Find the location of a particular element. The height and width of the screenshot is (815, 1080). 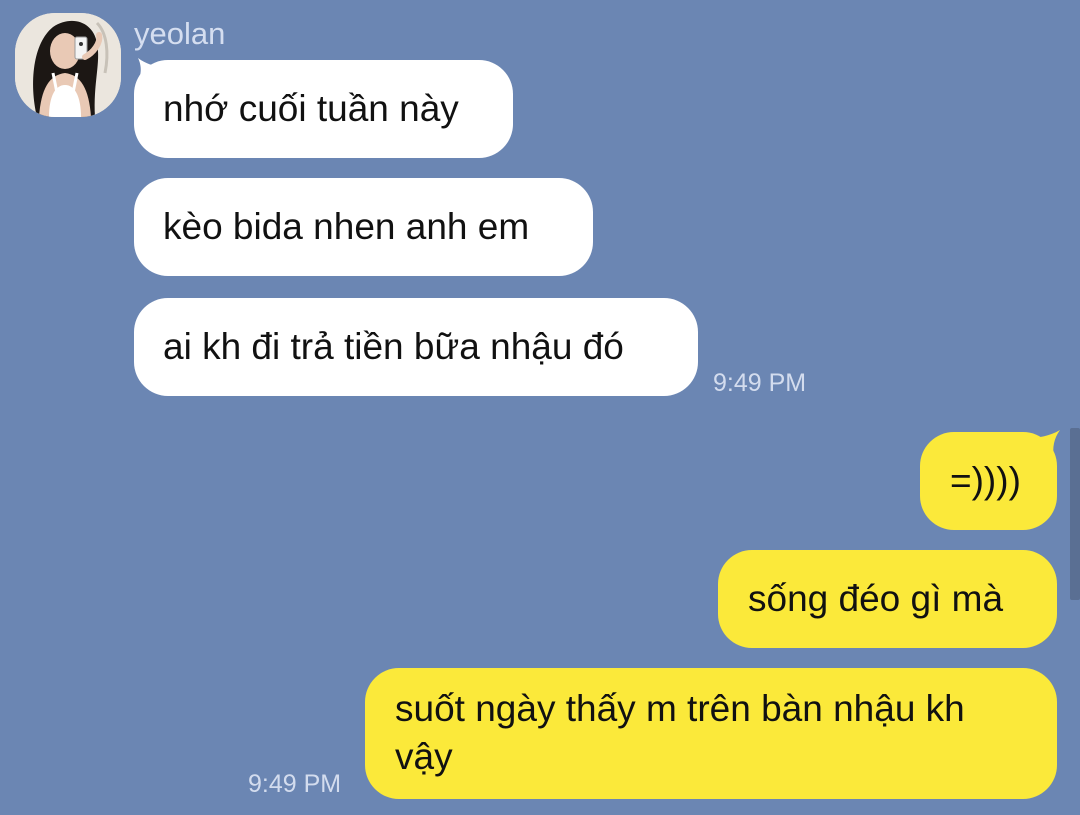

message-bubble-outgoing: sống đéo gì mà is located at coordinates (887, 599).